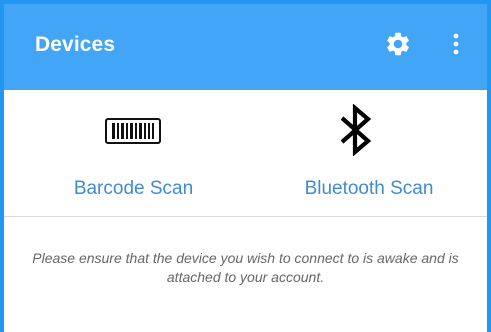 This screenshot has height=332, width=491. I want to click on page-title: Devices, so click(75, 44).